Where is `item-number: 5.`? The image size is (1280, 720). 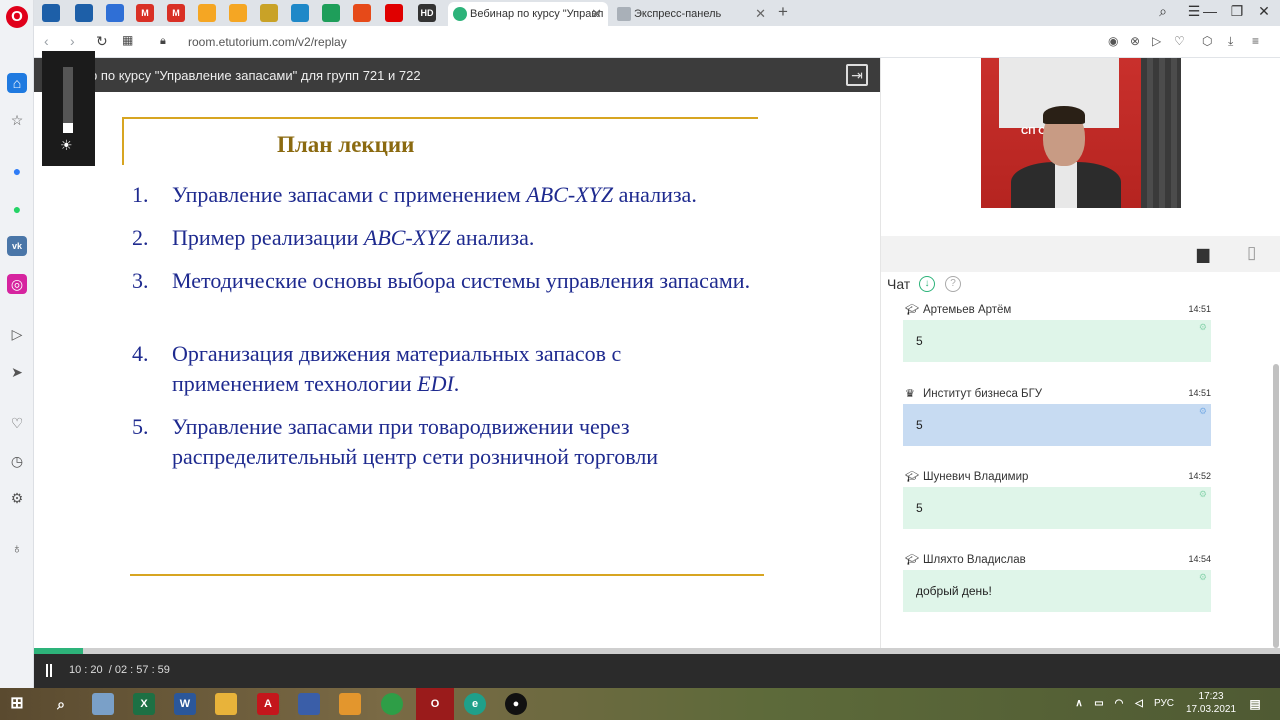
item-number: 5. is located at coordinates (140, 426).